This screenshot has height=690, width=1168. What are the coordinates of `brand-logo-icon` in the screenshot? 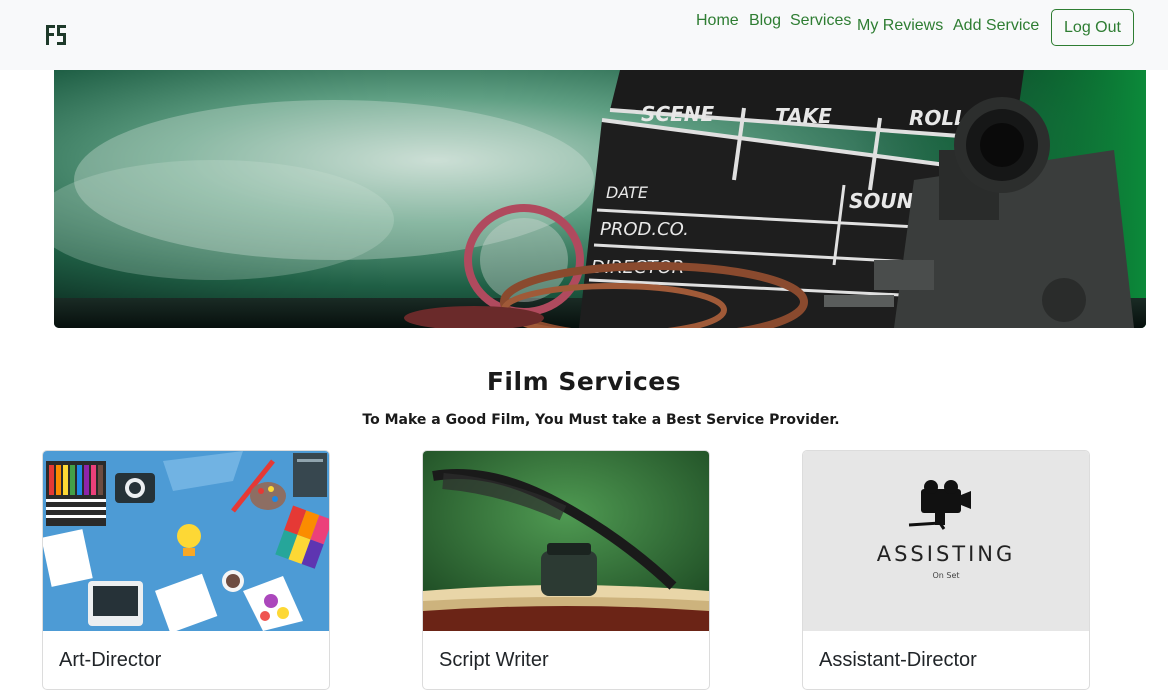 It's located at (56, 35).